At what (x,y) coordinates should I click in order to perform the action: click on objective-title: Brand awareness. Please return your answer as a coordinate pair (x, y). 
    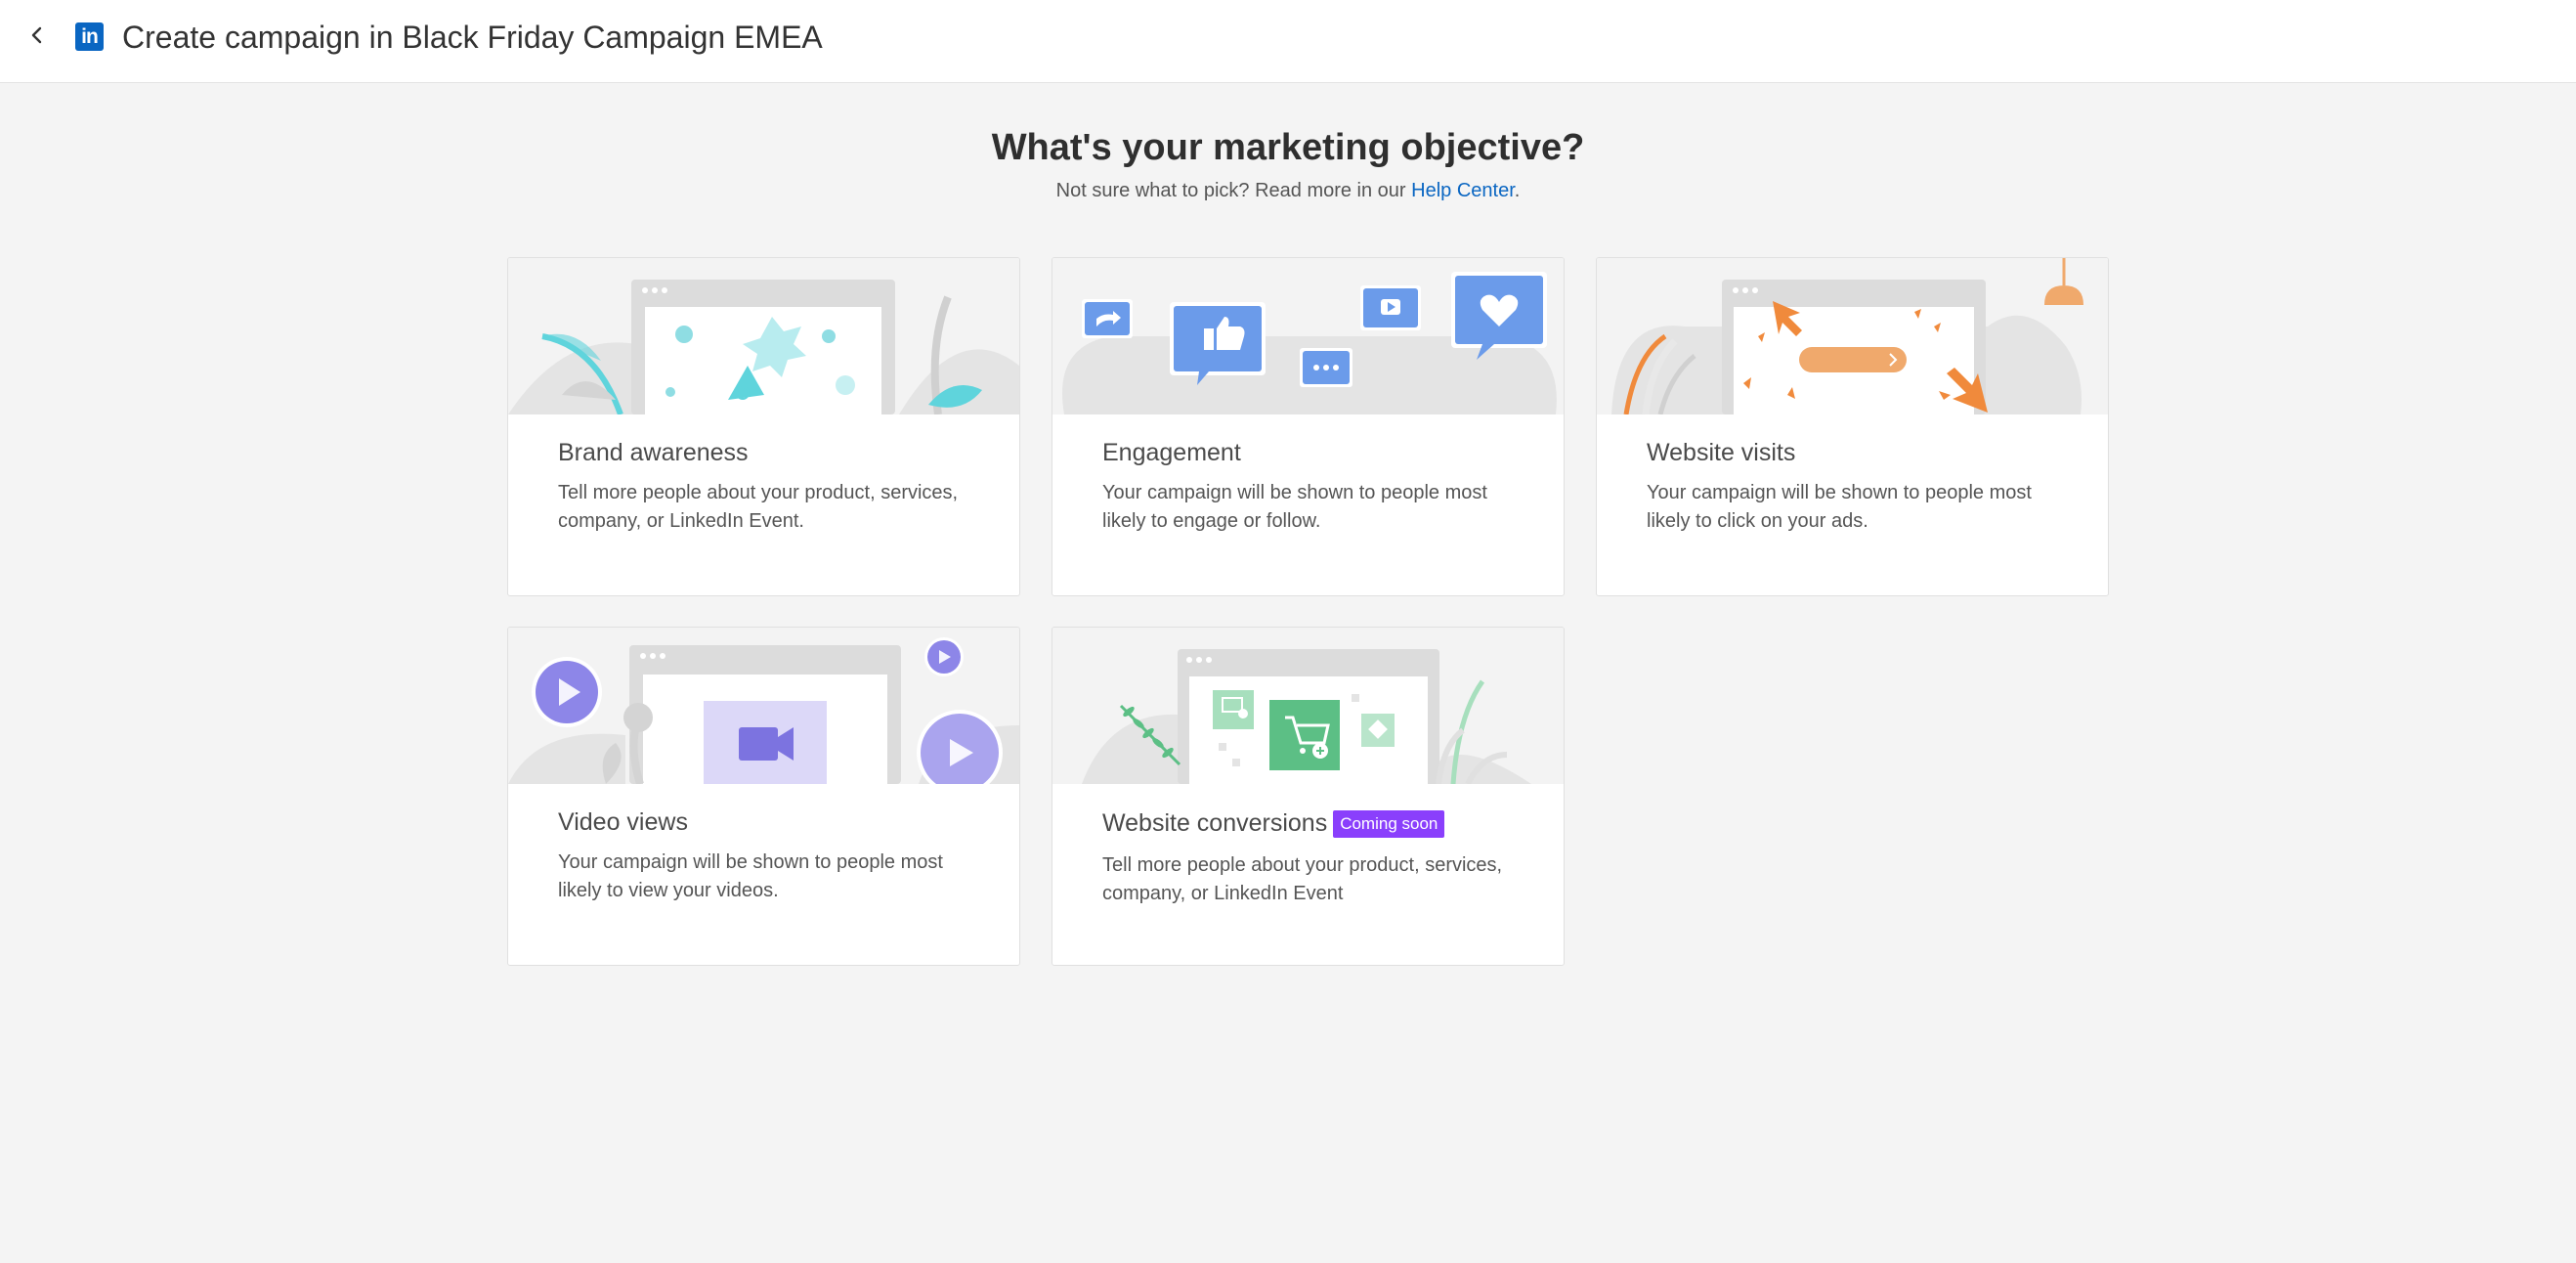
    Looking at the image, I should click on (654, 453).